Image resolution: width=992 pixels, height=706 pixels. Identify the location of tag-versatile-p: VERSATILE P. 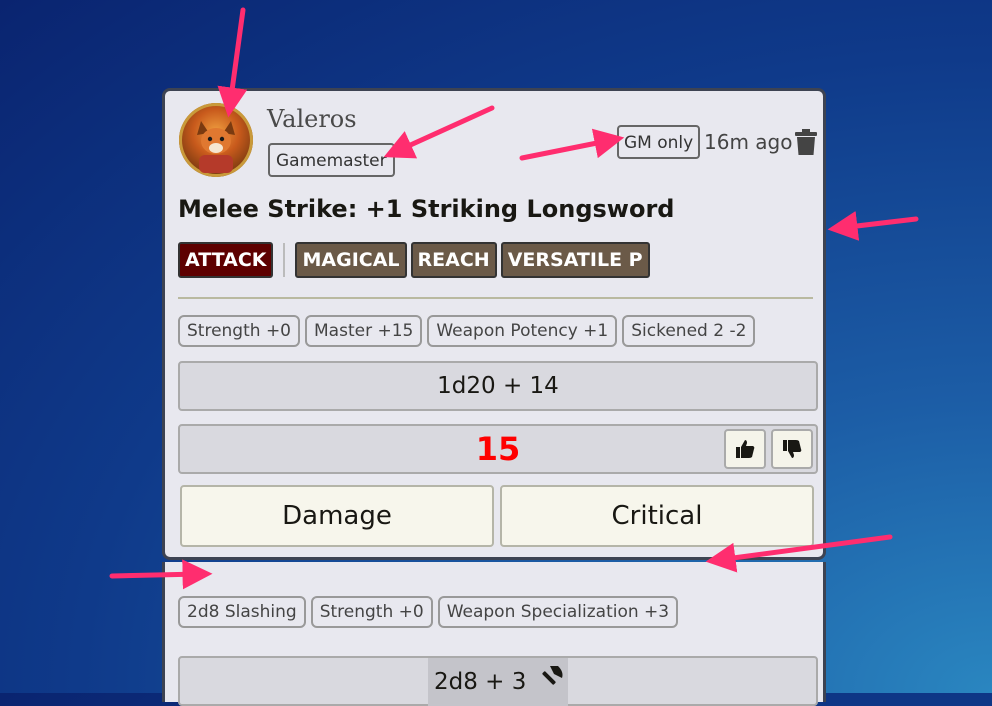
(575, 260).